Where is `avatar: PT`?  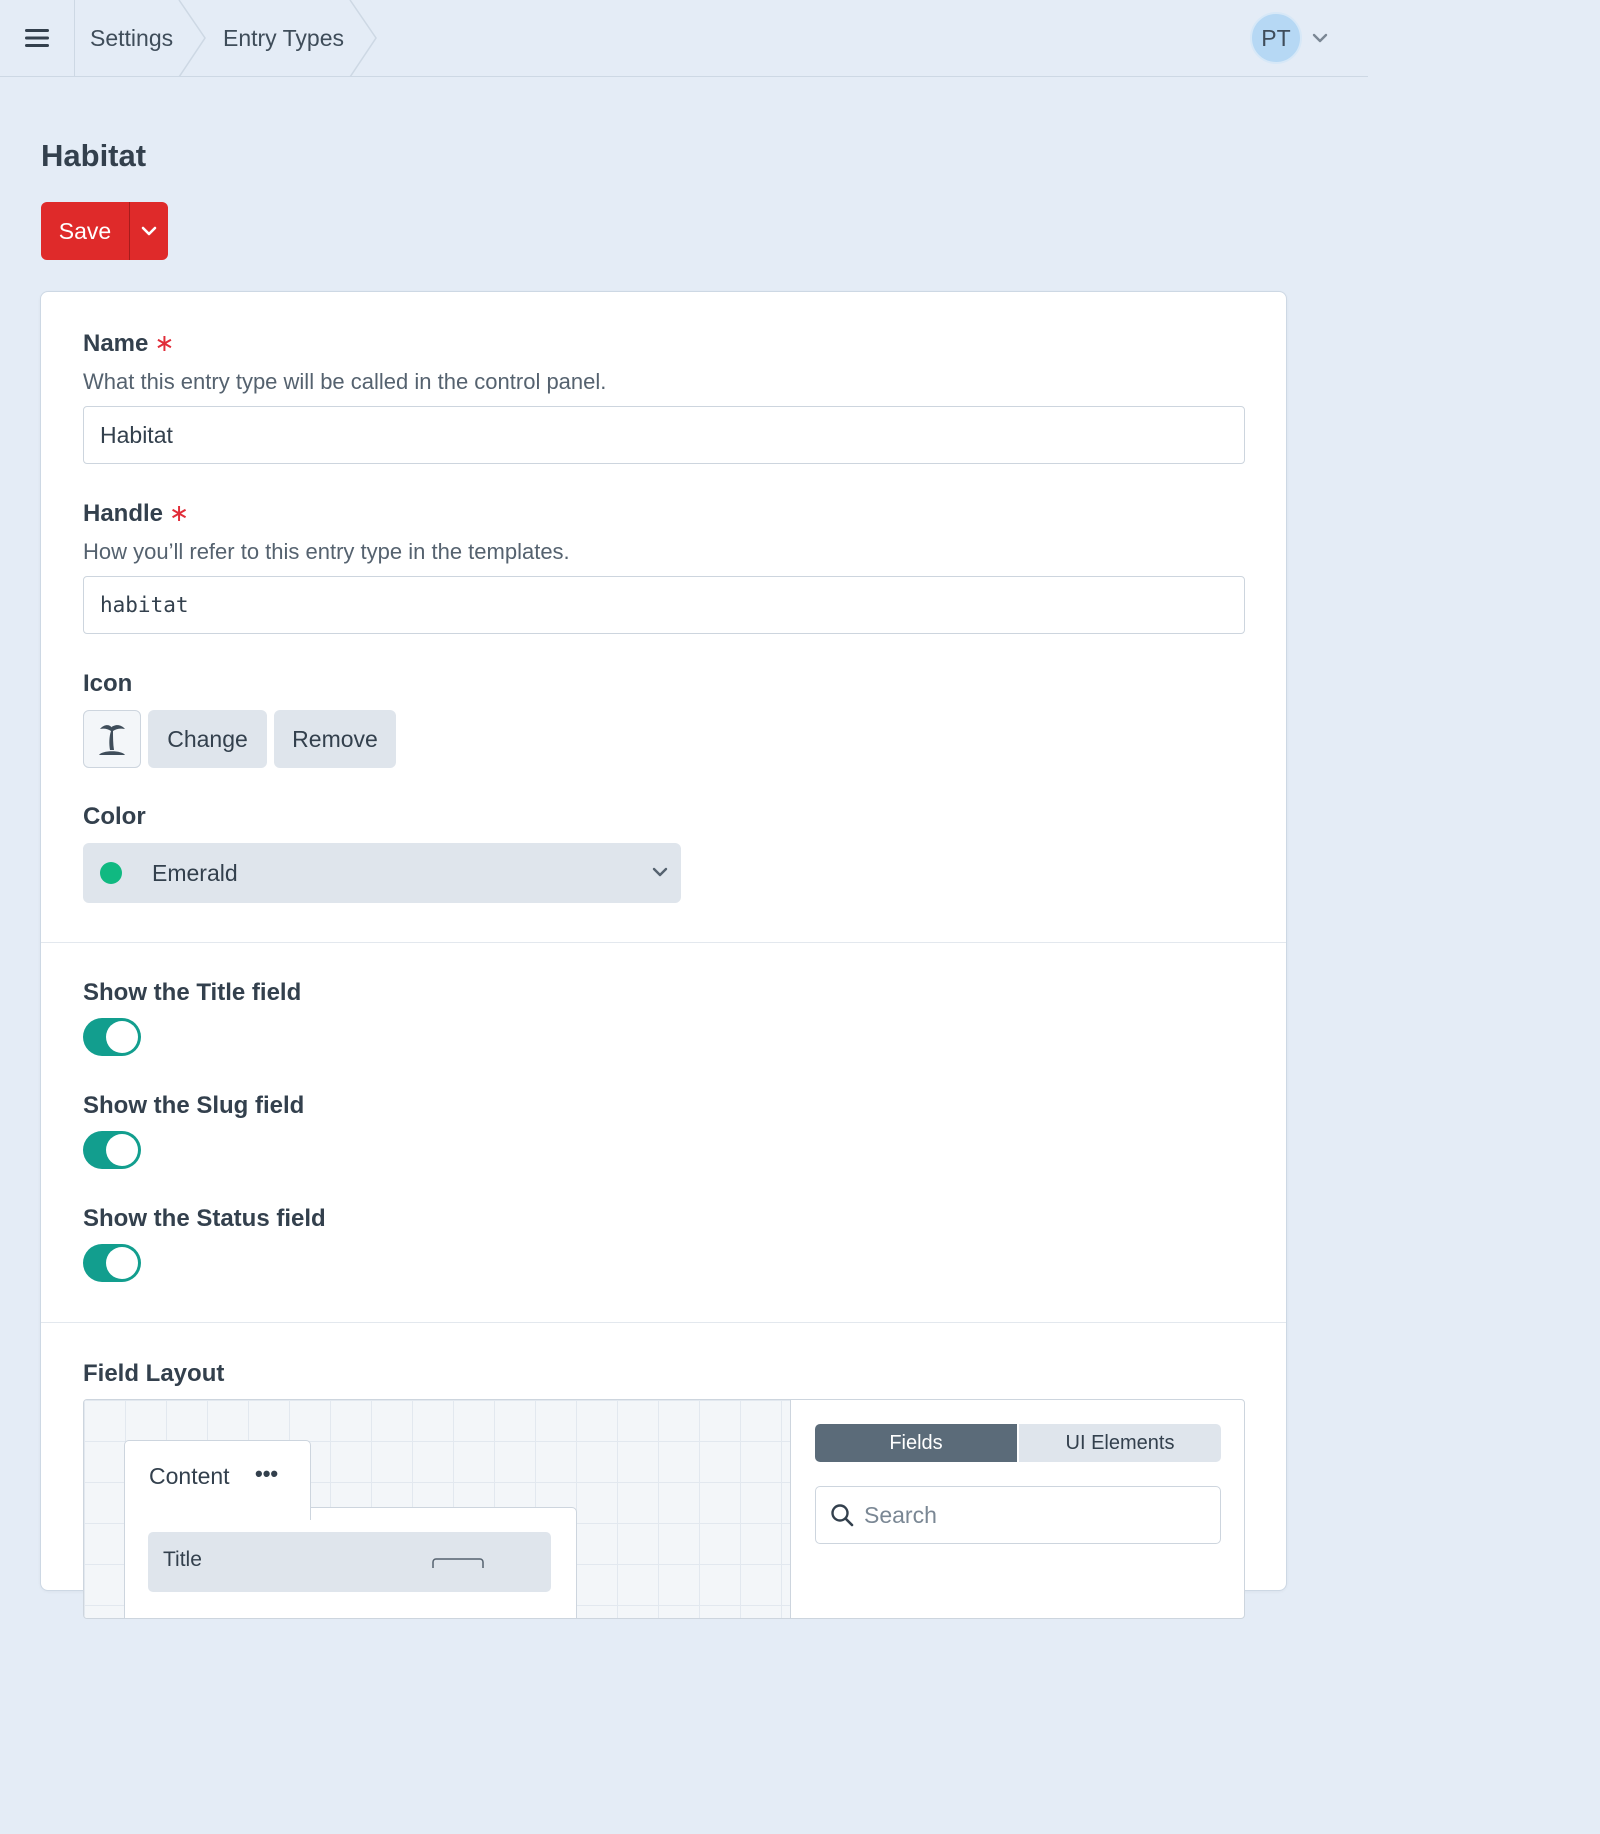
avatar: PT is located at coordinates (1276, 38).